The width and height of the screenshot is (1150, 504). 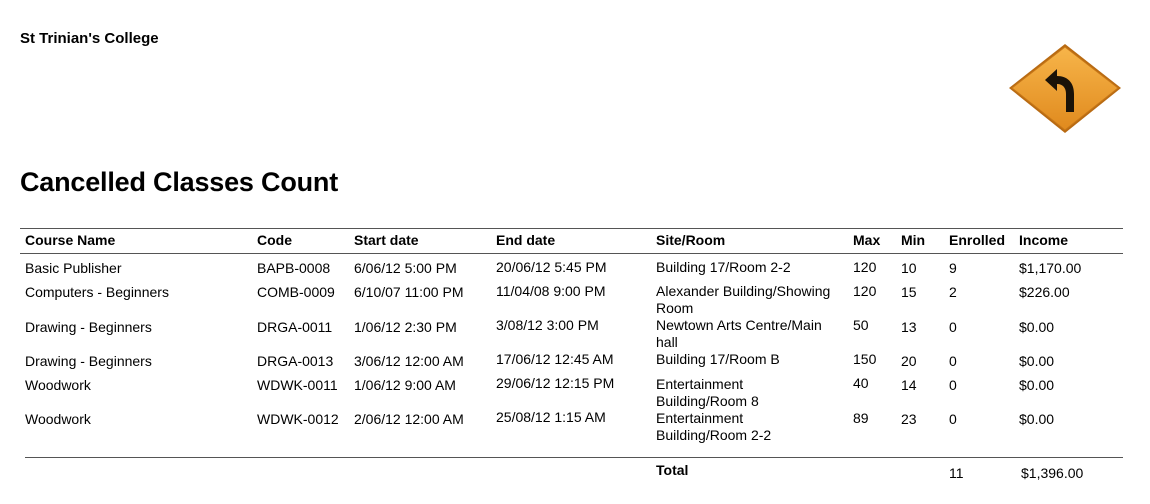 I want to click on course-name-cell: Computers - Beginners, so click(x=97, y=292).